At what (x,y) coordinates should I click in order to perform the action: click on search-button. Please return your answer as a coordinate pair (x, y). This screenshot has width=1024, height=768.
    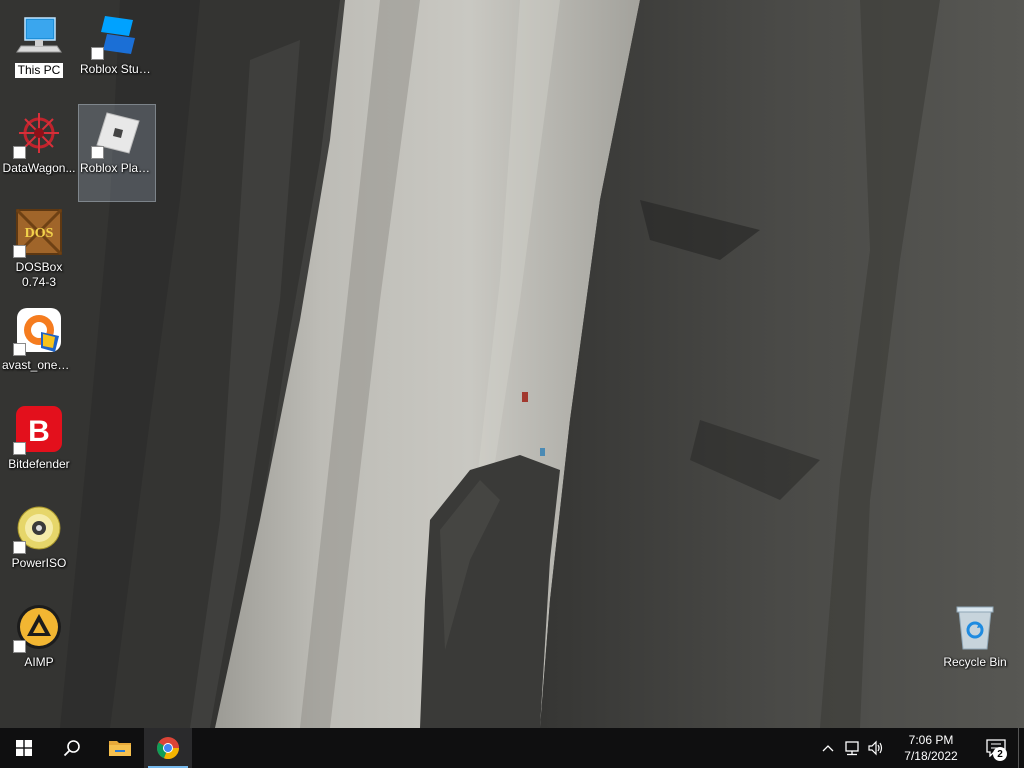
    Looking at the image, I should click on (72, 748).